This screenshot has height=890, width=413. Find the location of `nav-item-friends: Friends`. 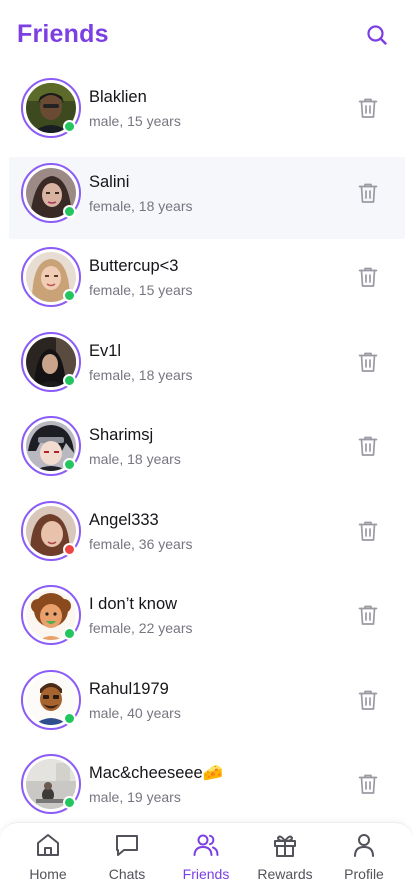

nav-item-friends: Friends is located at coordinates (206, 856).